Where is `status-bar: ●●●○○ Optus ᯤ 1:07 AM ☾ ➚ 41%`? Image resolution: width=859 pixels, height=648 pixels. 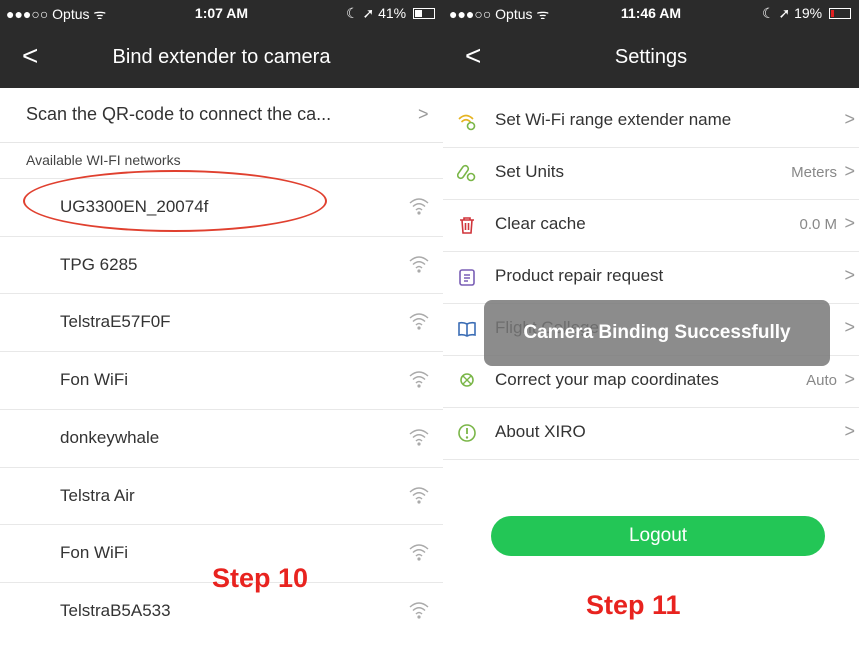
status-bar: ●●●○○ Optus ᯤ 1:07 AM ☾ ➚ 41% is located at coordinates (221, 13).